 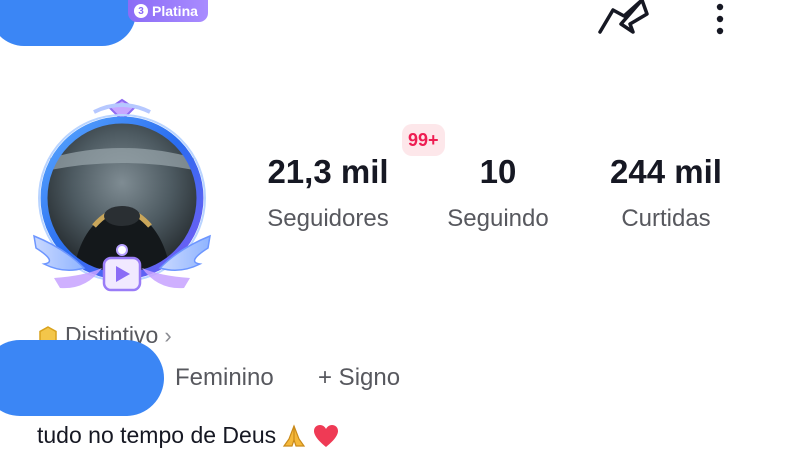 I want to click on more-vertical-icon, so click(x=720, y=19).